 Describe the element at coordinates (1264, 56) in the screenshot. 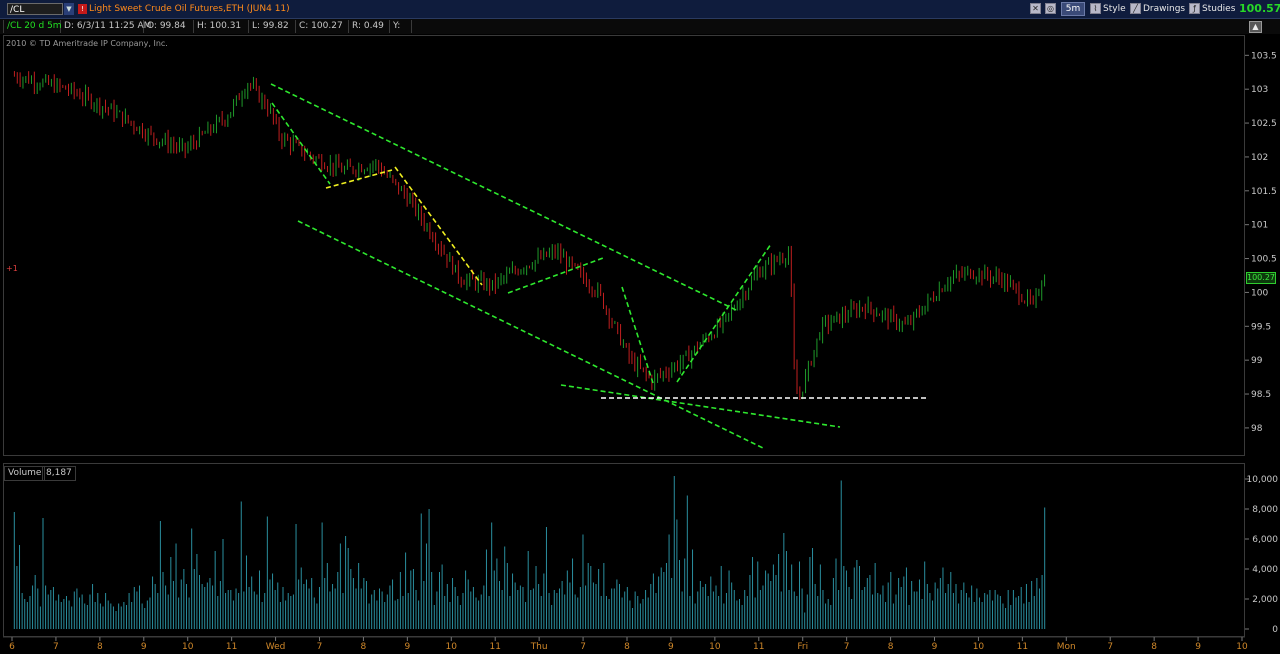

I see `price-axis-label: 103.5` at that location.